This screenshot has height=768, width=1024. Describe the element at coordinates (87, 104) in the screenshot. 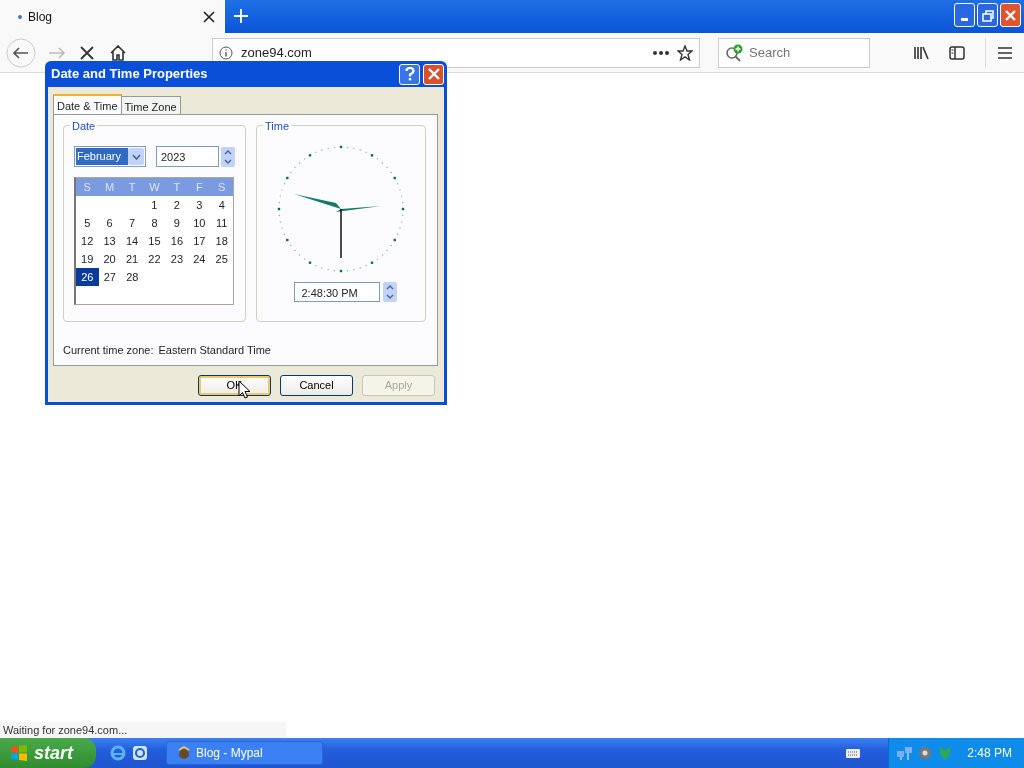

I see `tab: Date & Time` at that location.